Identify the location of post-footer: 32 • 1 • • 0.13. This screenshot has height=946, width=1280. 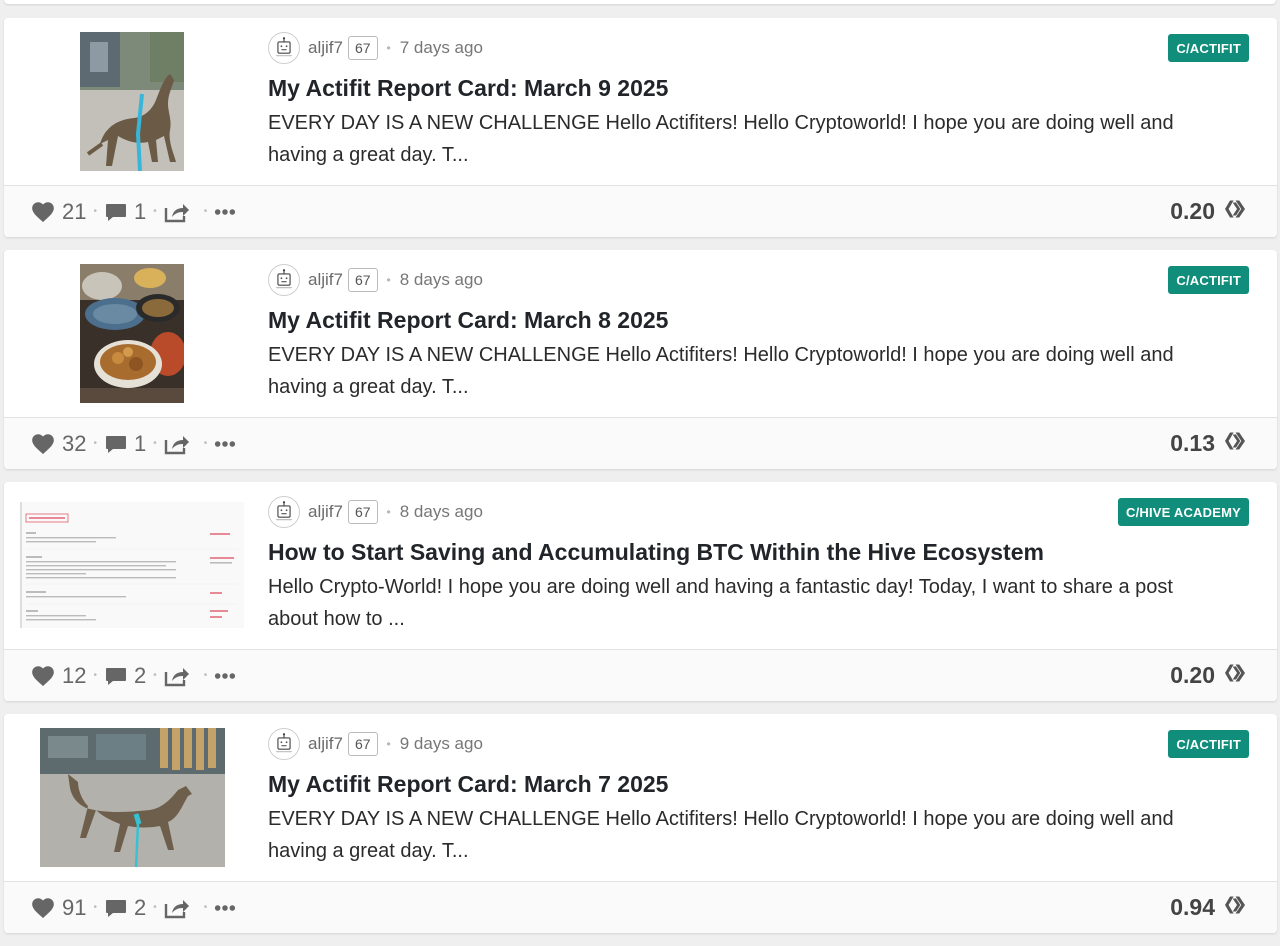
(640, 443).